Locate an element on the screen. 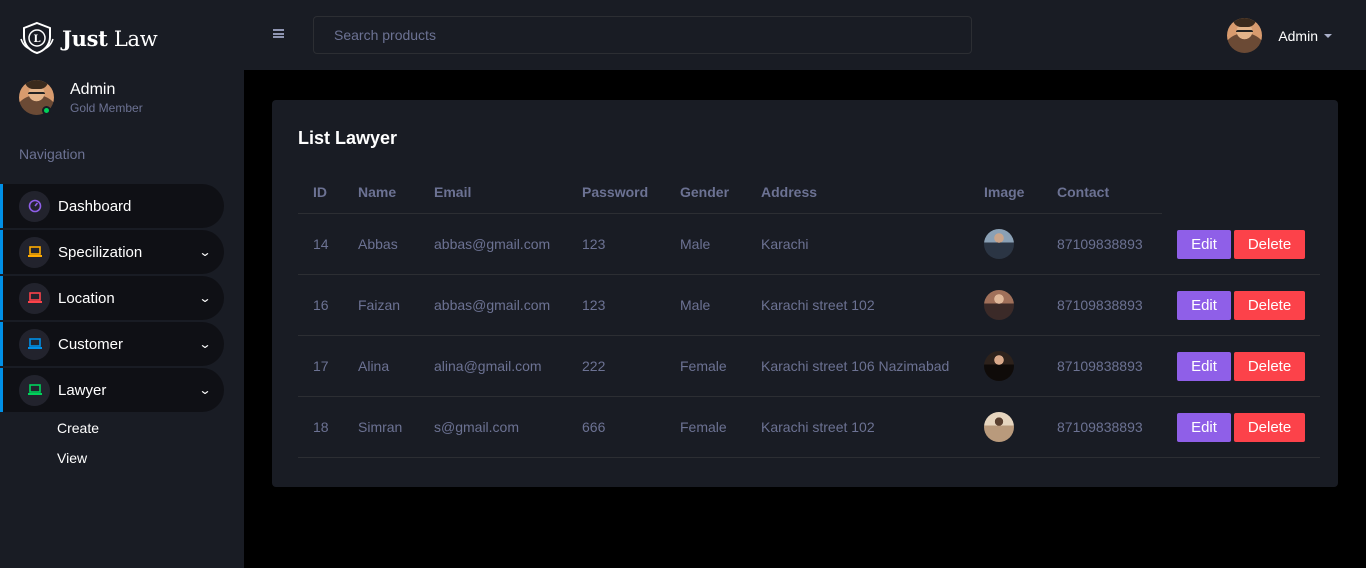 This screenshot has height=568, width=1366. cell-email: s@gmail.com is located at coordinates (477, 427).